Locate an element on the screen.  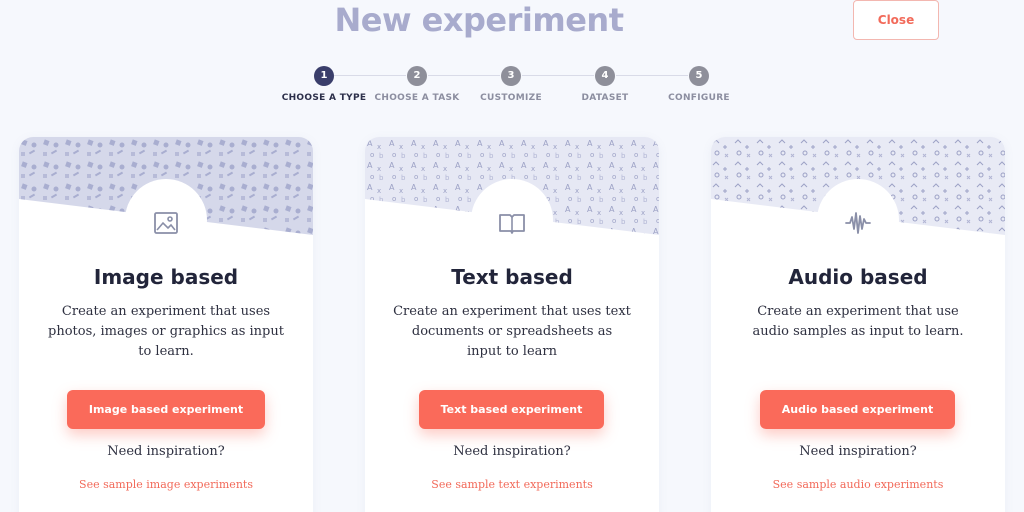
step-number: 1 is located at coordinates (324, 76).